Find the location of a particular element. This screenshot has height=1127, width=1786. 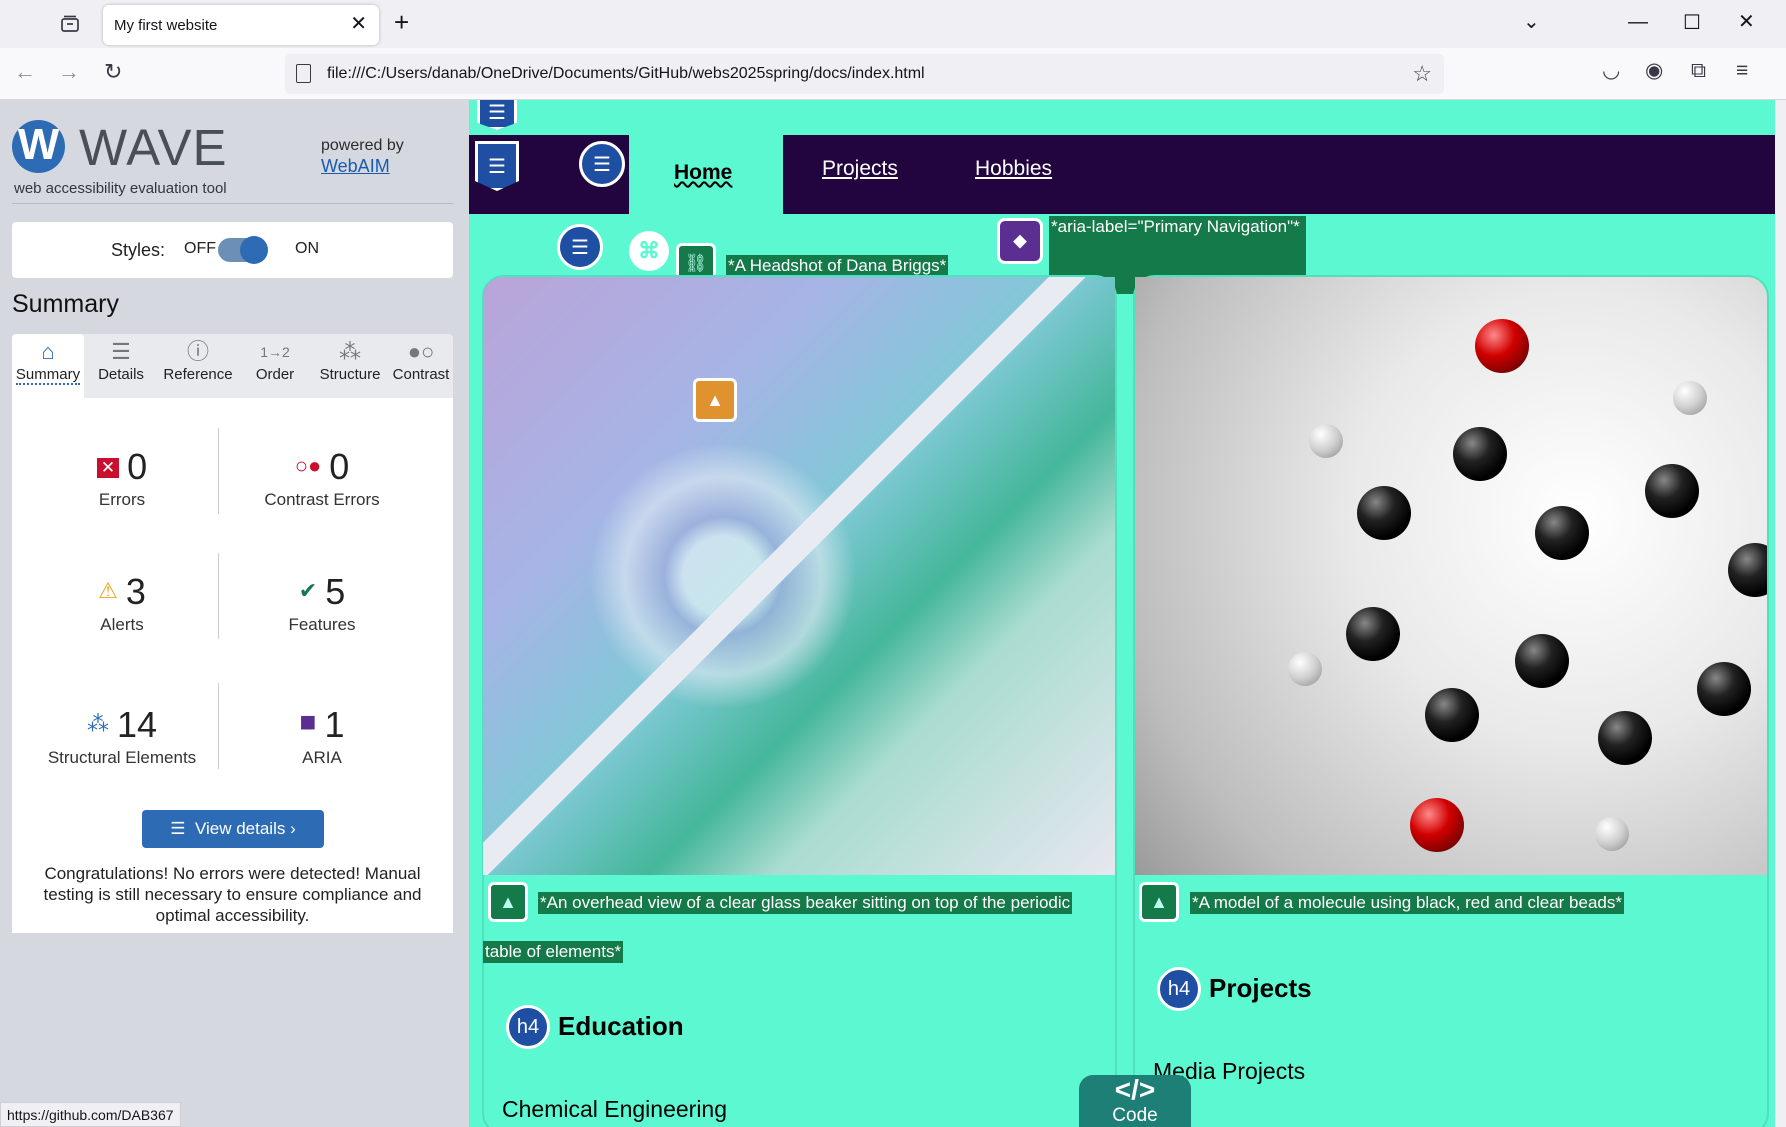

pocket-icon: ◡ is located at coordinates (1611, 71).